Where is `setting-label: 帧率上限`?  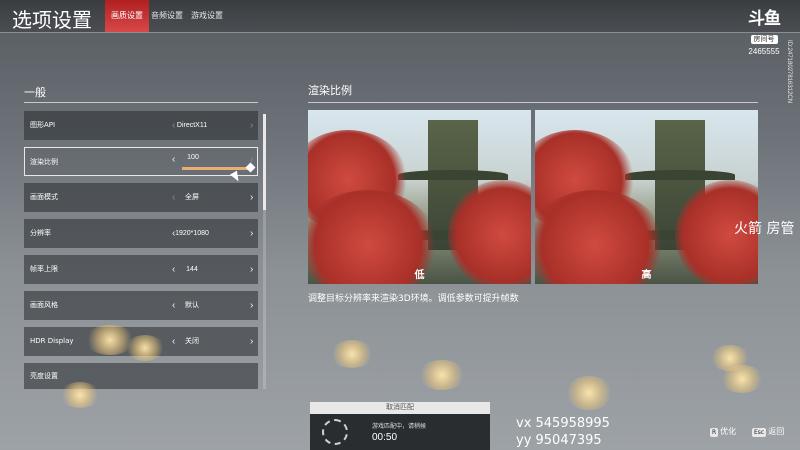
setting-label: 帧率上限 is located at coordinates (44, 269).